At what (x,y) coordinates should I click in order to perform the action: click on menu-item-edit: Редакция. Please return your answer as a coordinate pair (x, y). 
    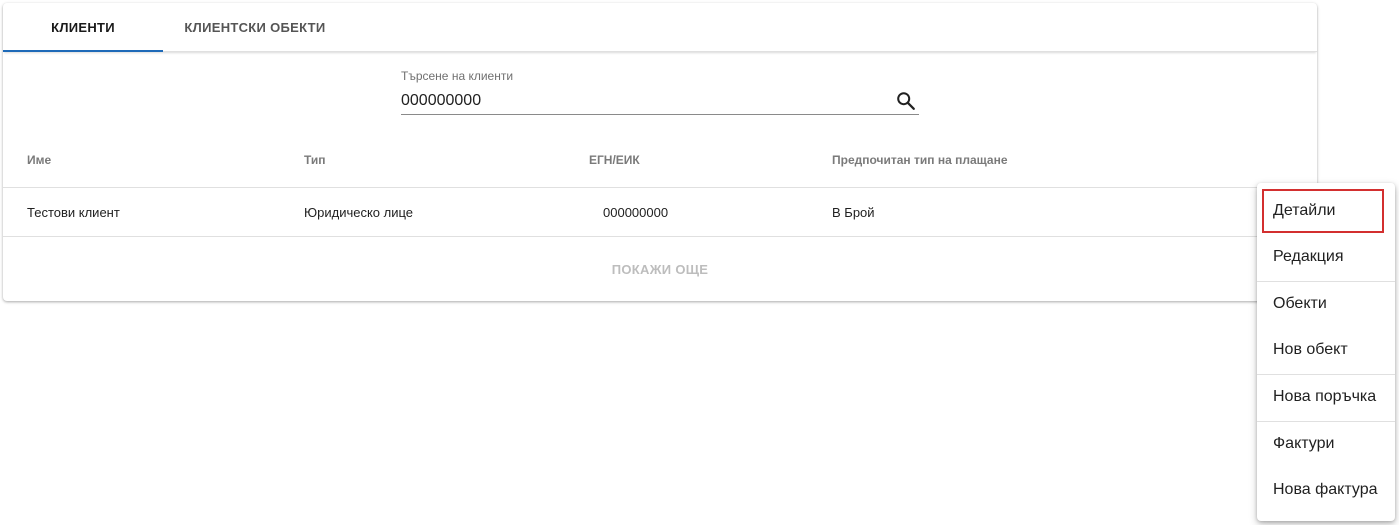
    Looking at the image, I should click on (1326, 257).